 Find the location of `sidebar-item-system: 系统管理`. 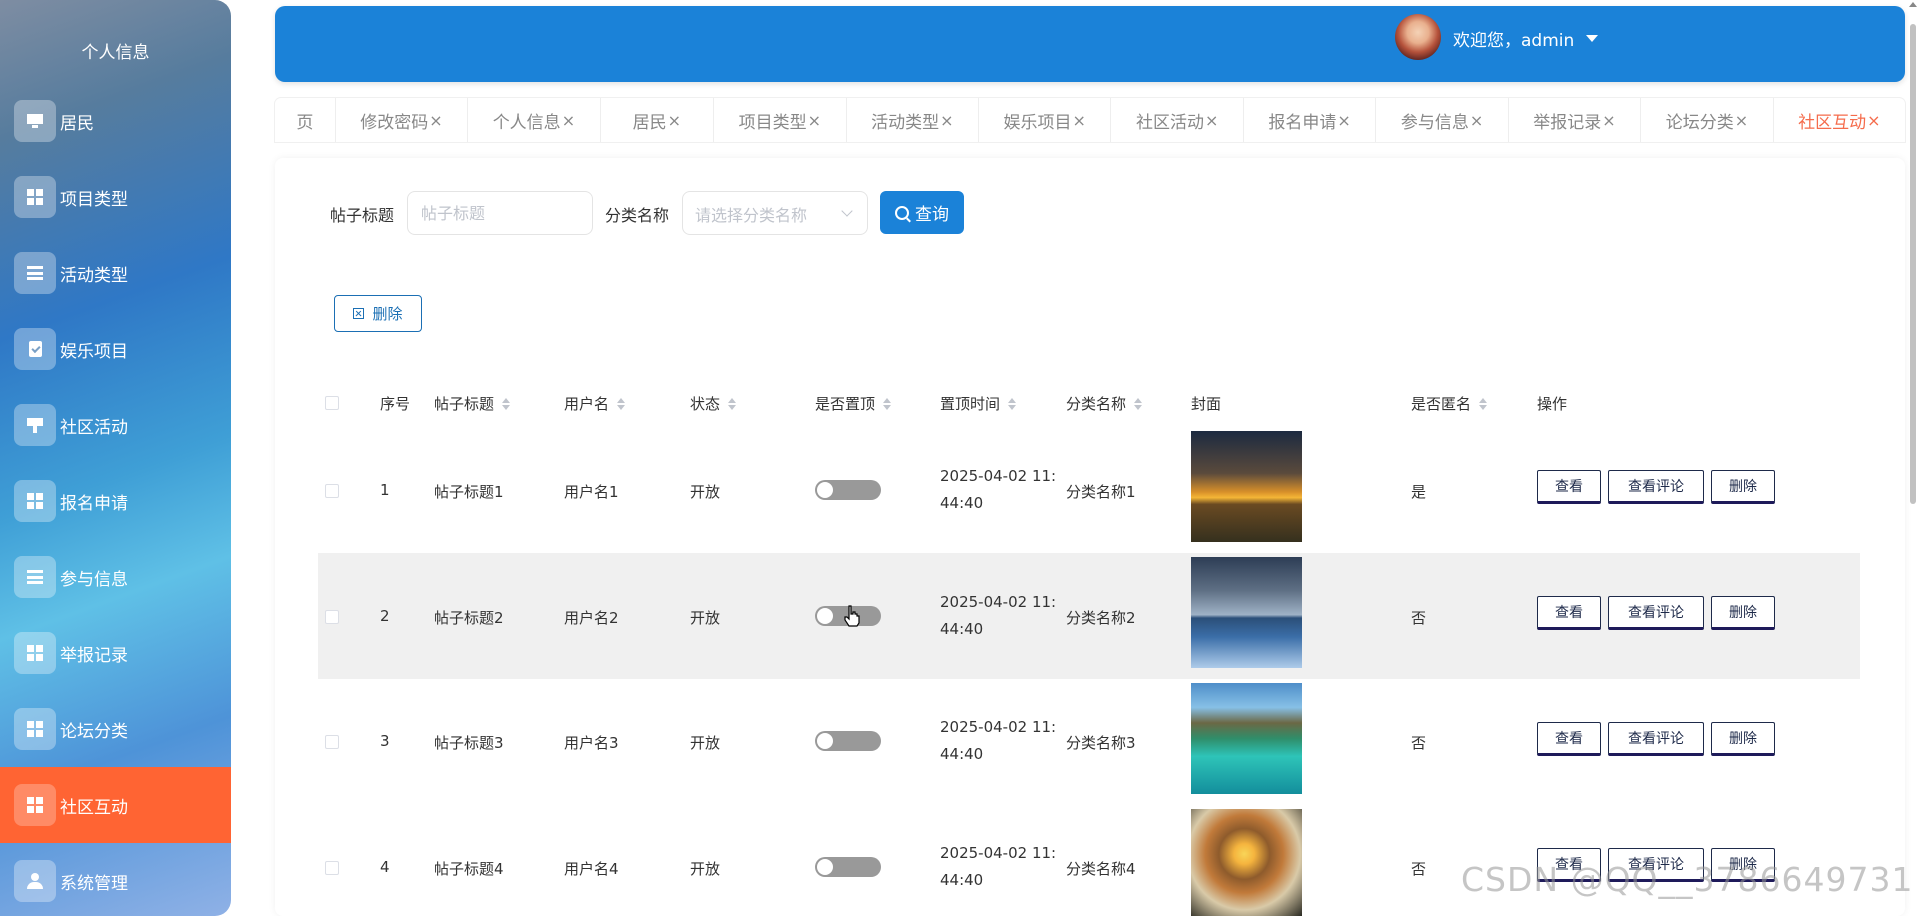

sidebar-item-system: 系统管理 is located at coordinates (115, 879).